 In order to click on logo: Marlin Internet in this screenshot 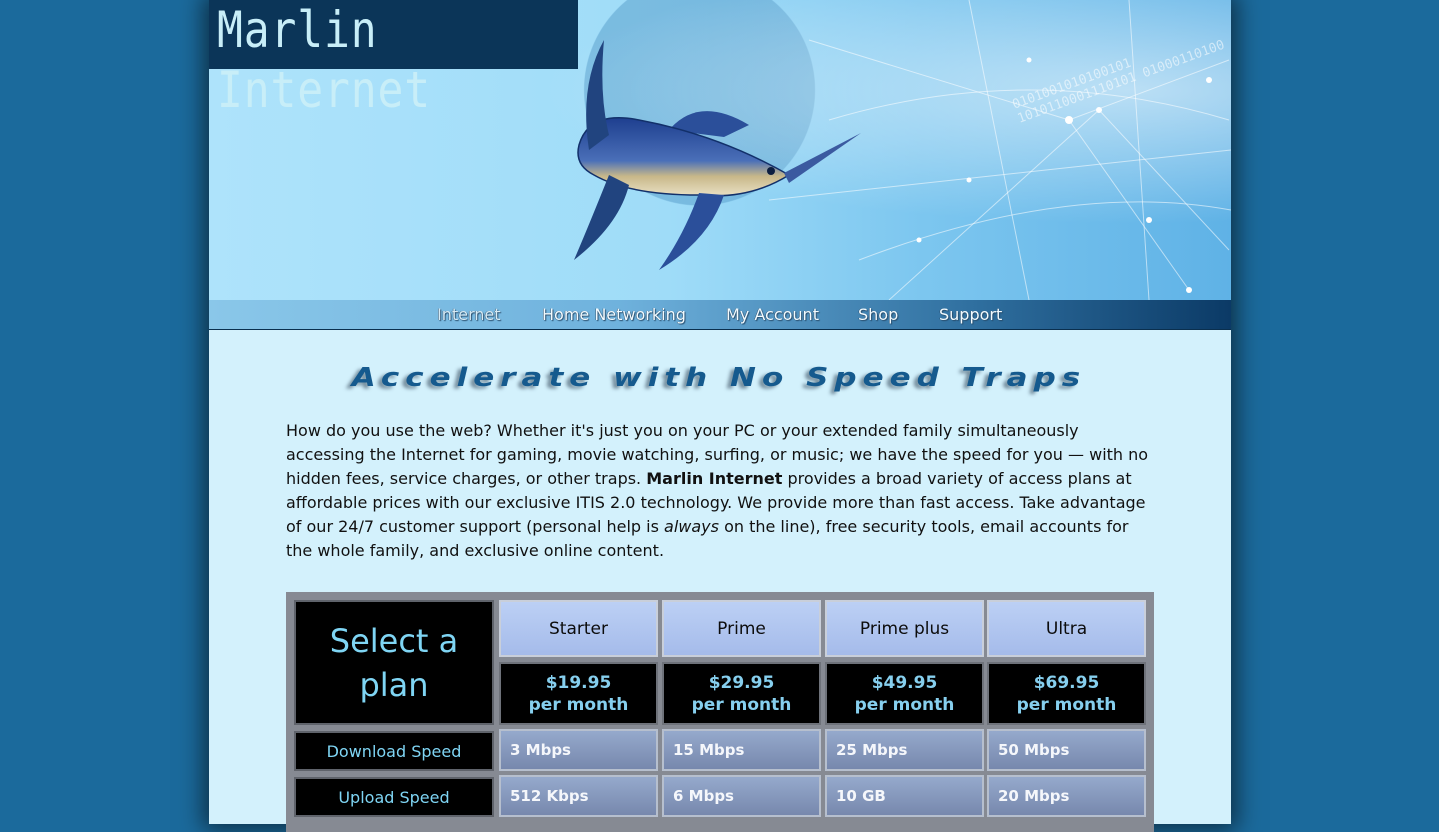, I will do `click(393, 59)`.